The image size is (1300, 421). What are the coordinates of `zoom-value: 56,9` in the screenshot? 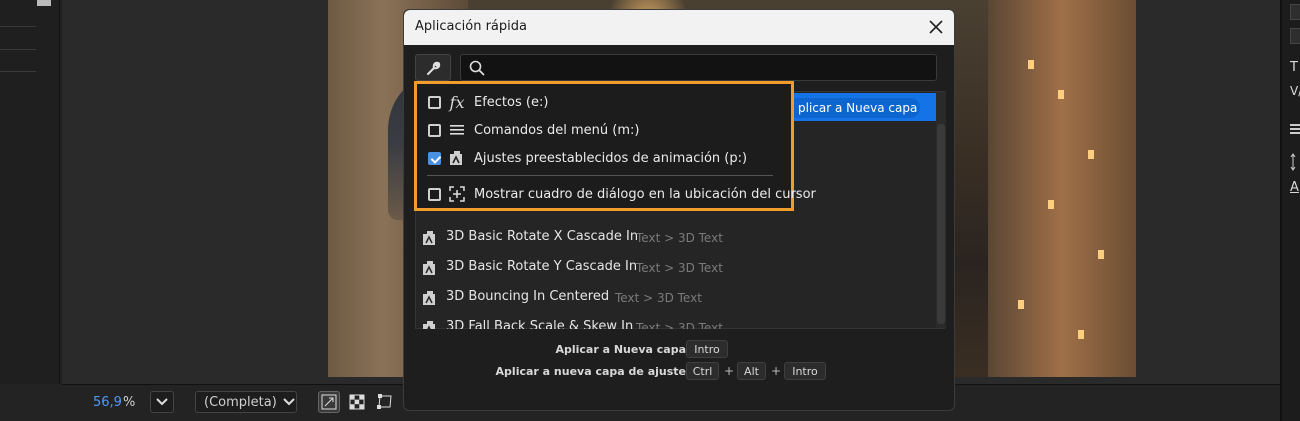 It's located at (107, 402).